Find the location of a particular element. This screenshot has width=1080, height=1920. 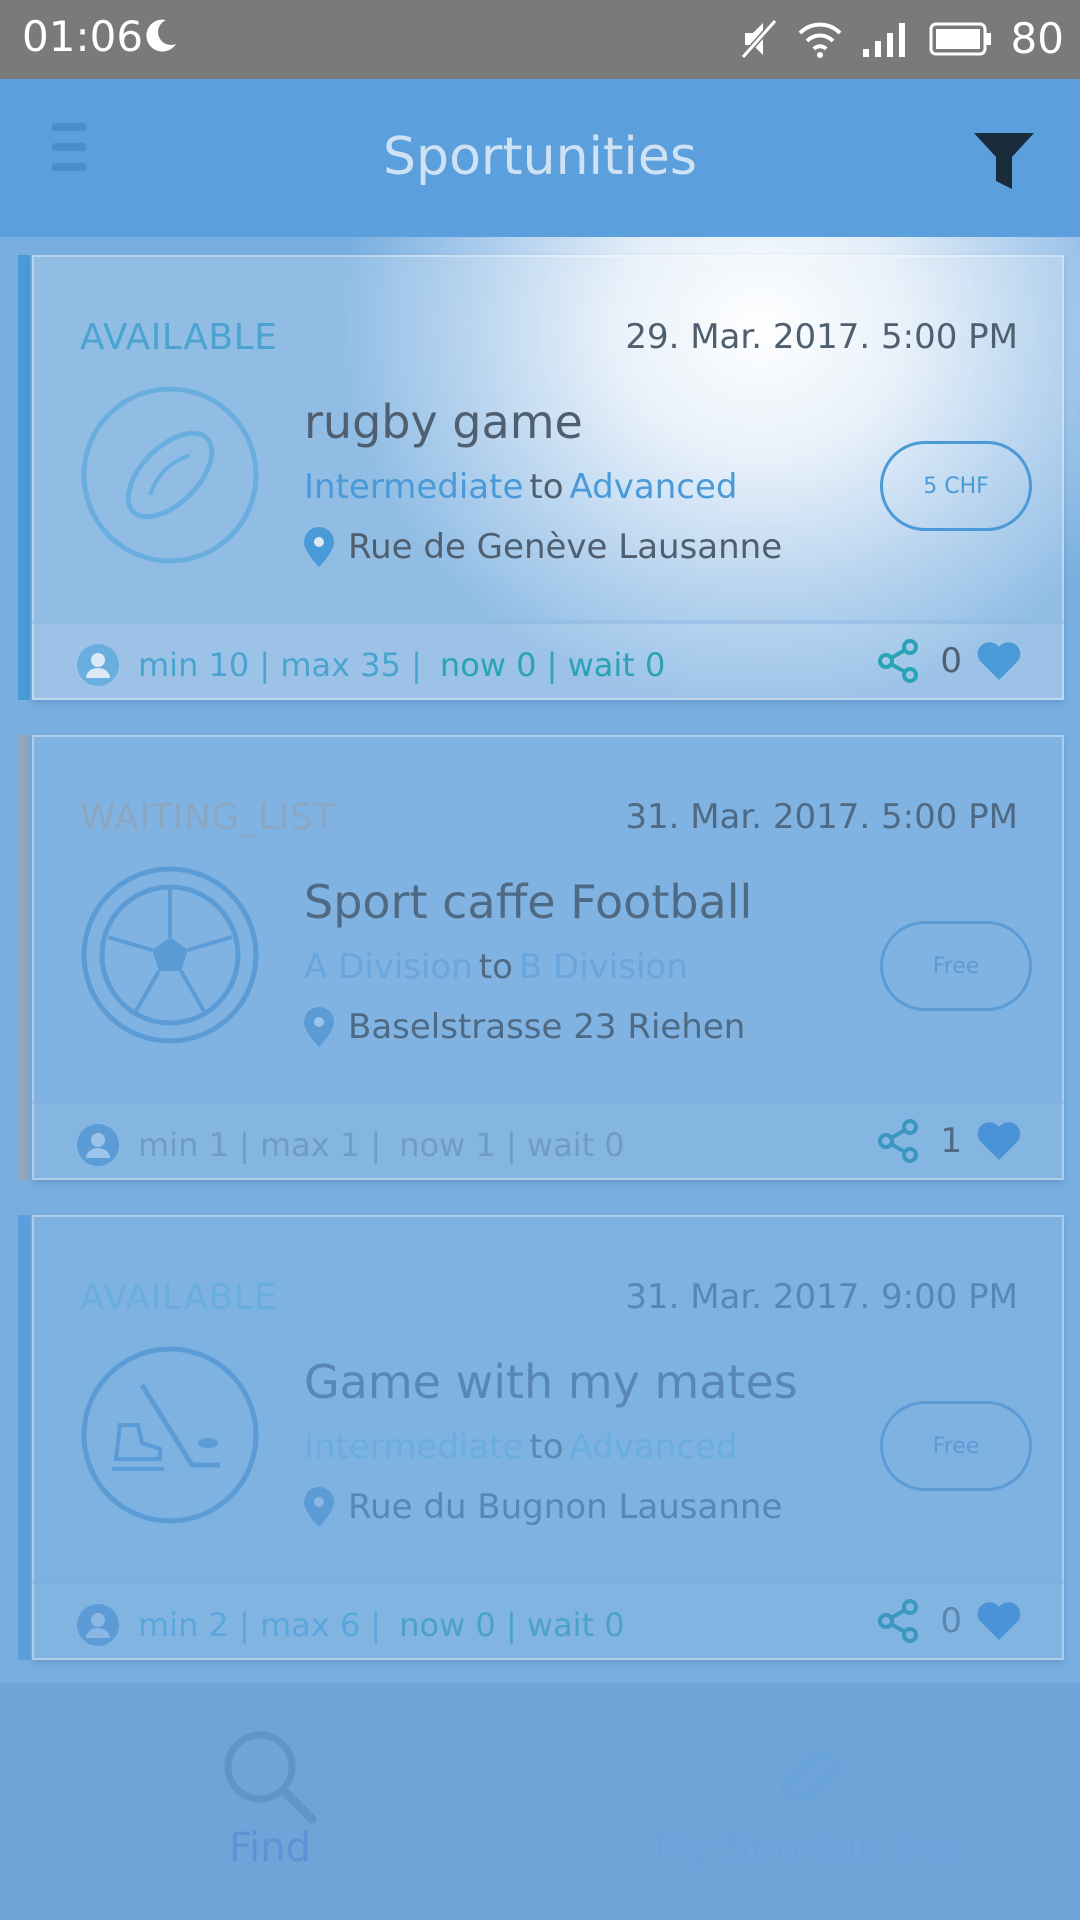

sportunities-logo-icon is located at coordinates (810, 1777).